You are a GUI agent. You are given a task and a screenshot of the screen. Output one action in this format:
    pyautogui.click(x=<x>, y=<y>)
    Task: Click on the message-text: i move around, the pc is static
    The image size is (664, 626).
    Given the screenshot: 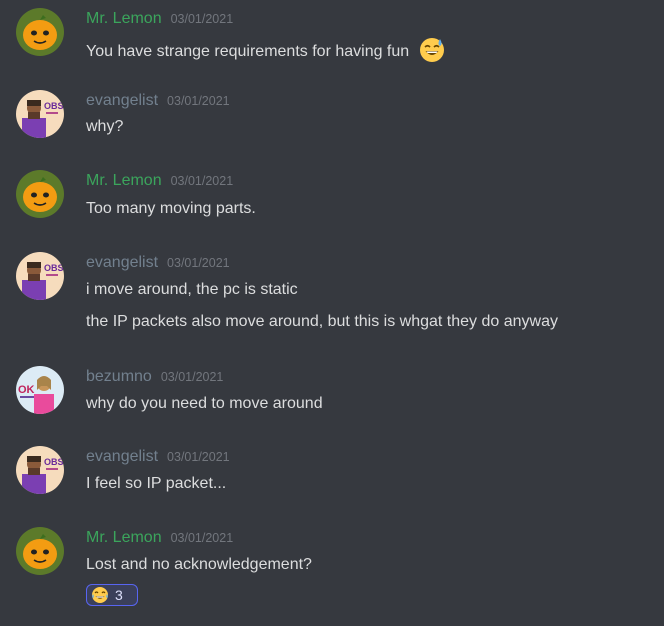 What is the action you would take?
    pyautogui.click(x=192, y=289)
    